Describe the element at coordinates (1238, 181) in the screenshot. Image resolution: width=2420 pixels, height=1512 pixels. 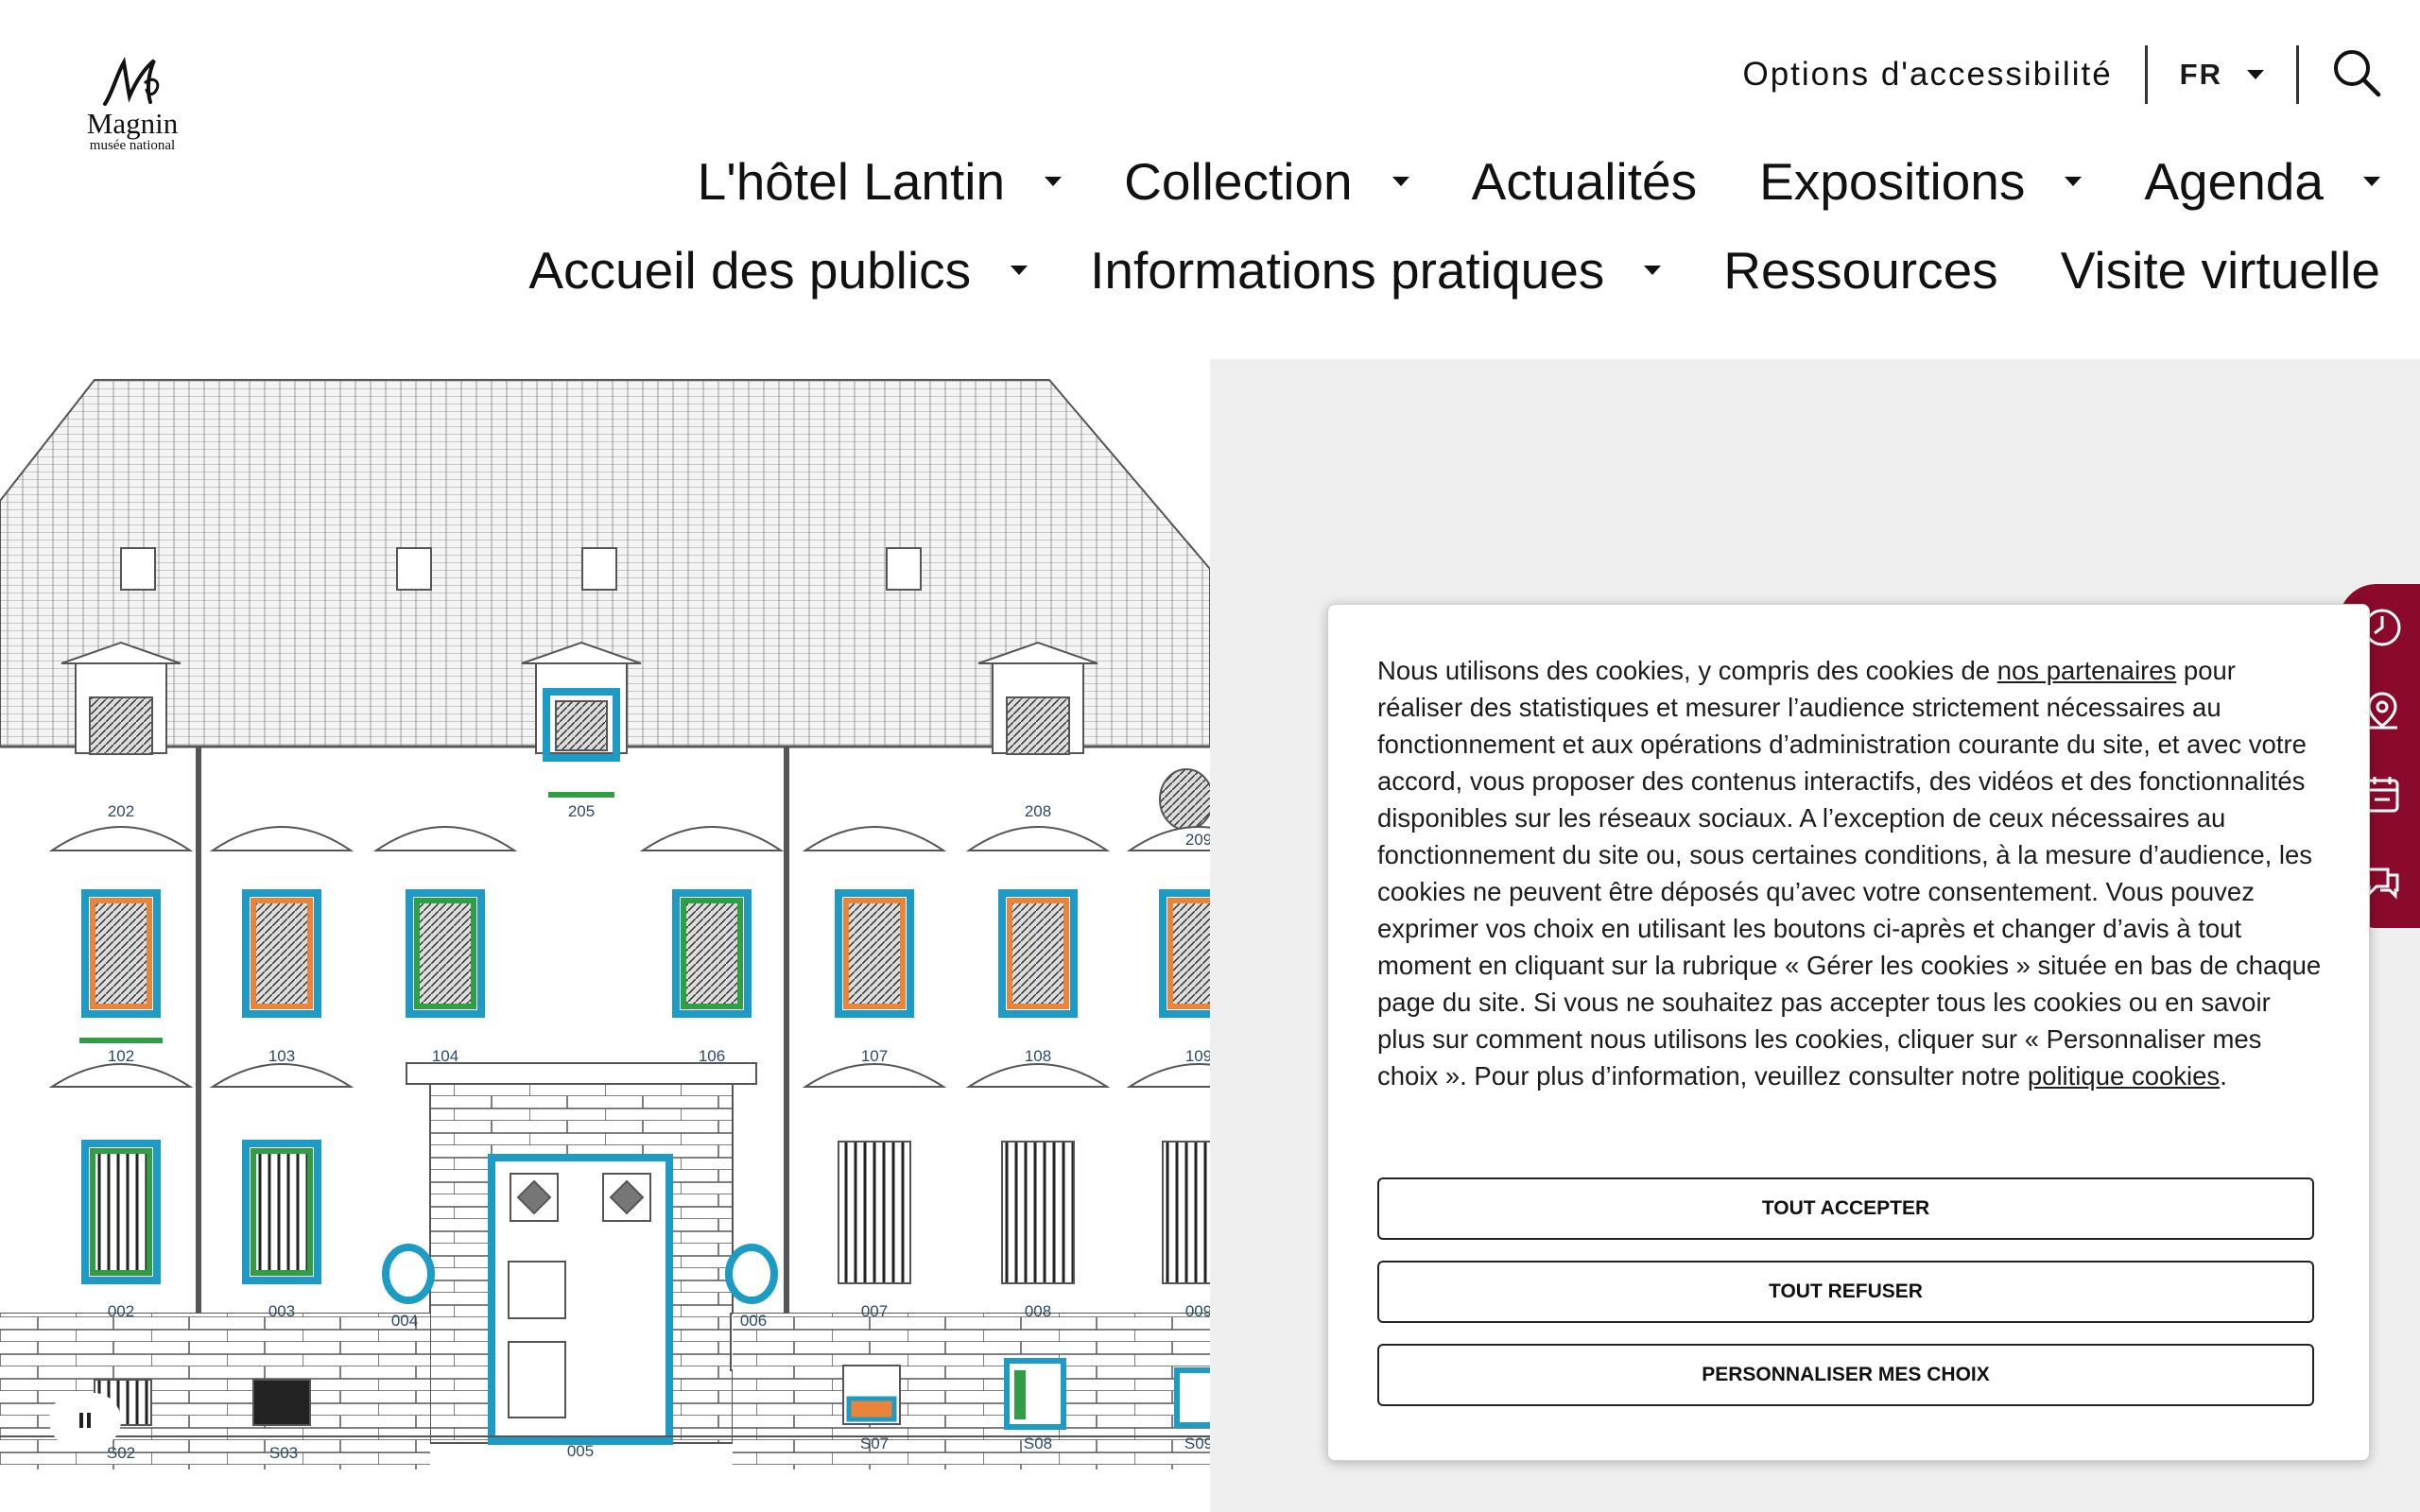
I see `nav-label: Collection` at that location.